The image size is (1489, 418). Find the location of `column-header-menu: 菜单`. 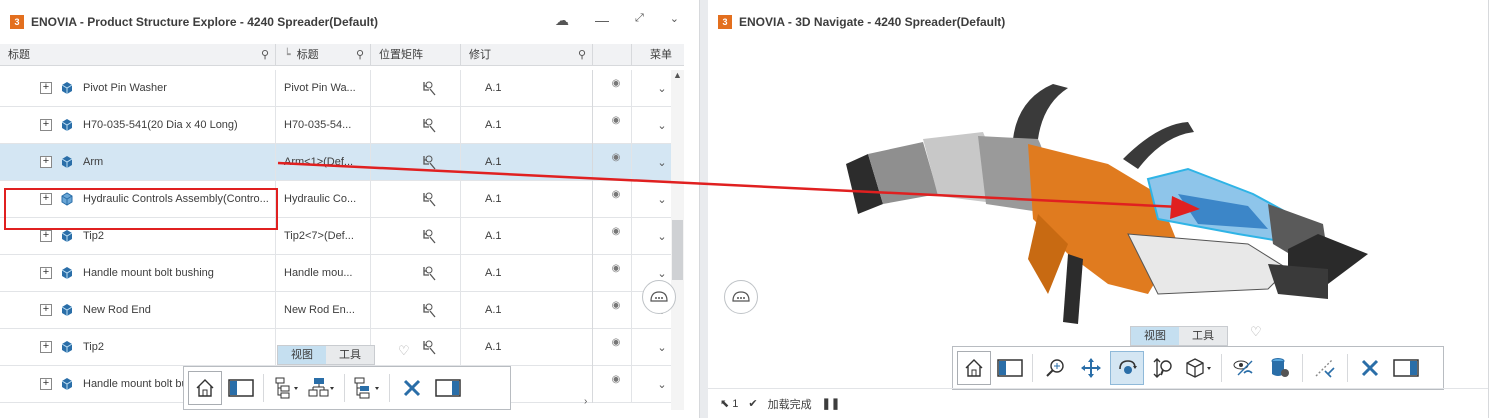

column-header-menu: 菜单 is located at coordinates (658, 55).